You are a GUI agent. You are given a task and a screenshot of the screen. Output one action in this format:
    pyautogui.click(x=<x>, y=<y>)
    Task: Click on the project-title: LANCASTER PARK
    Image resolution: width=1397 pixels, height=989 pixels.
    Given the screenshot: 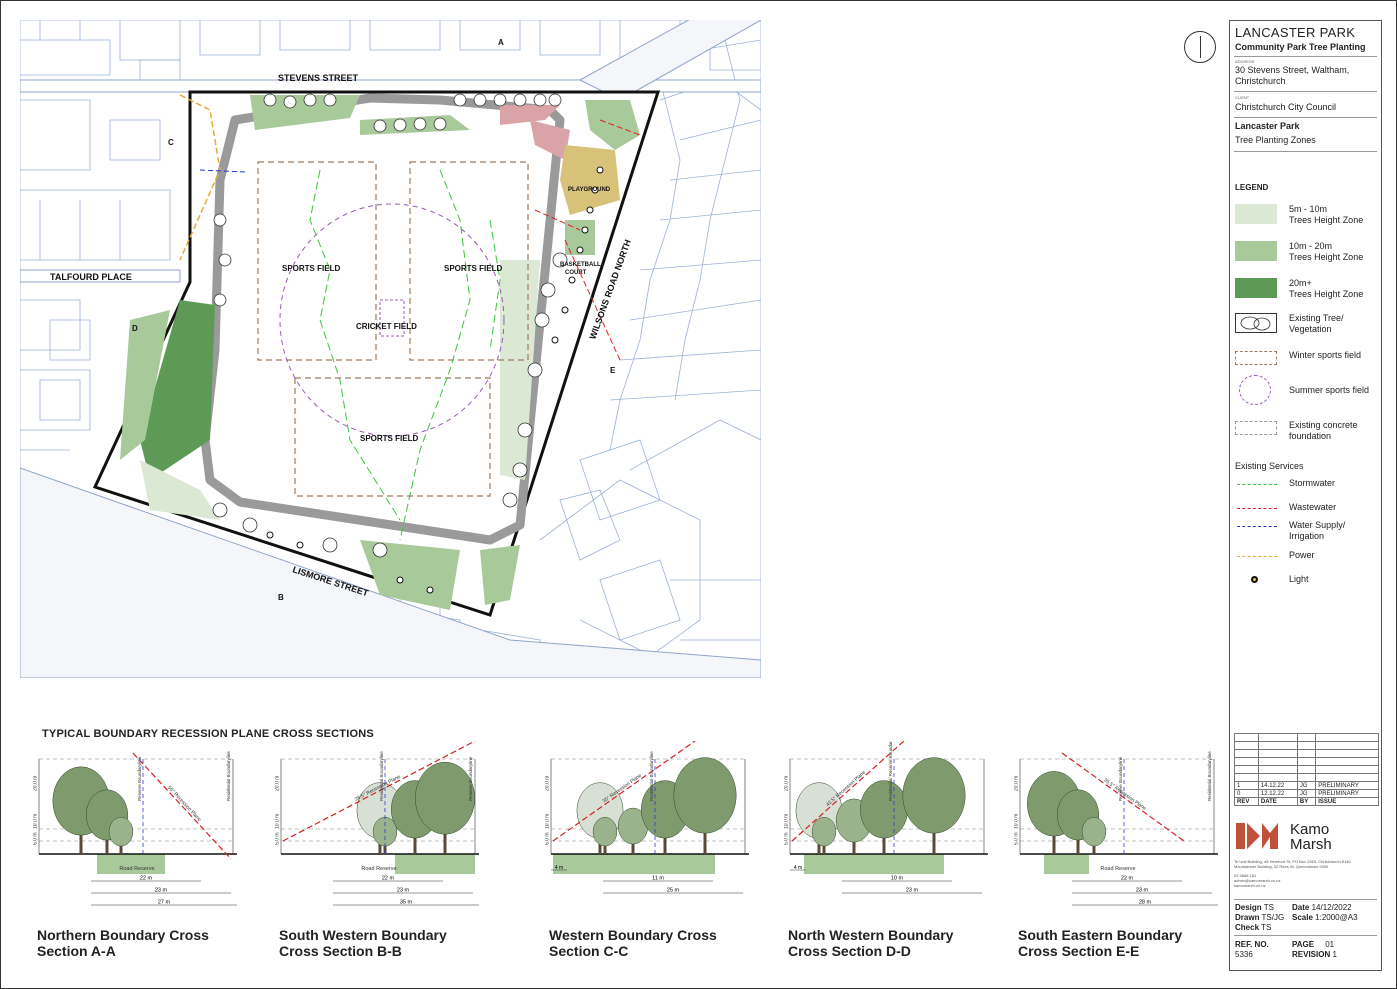 What is the action you would take?
    pyautogui.click(x=1295, y=32)
    